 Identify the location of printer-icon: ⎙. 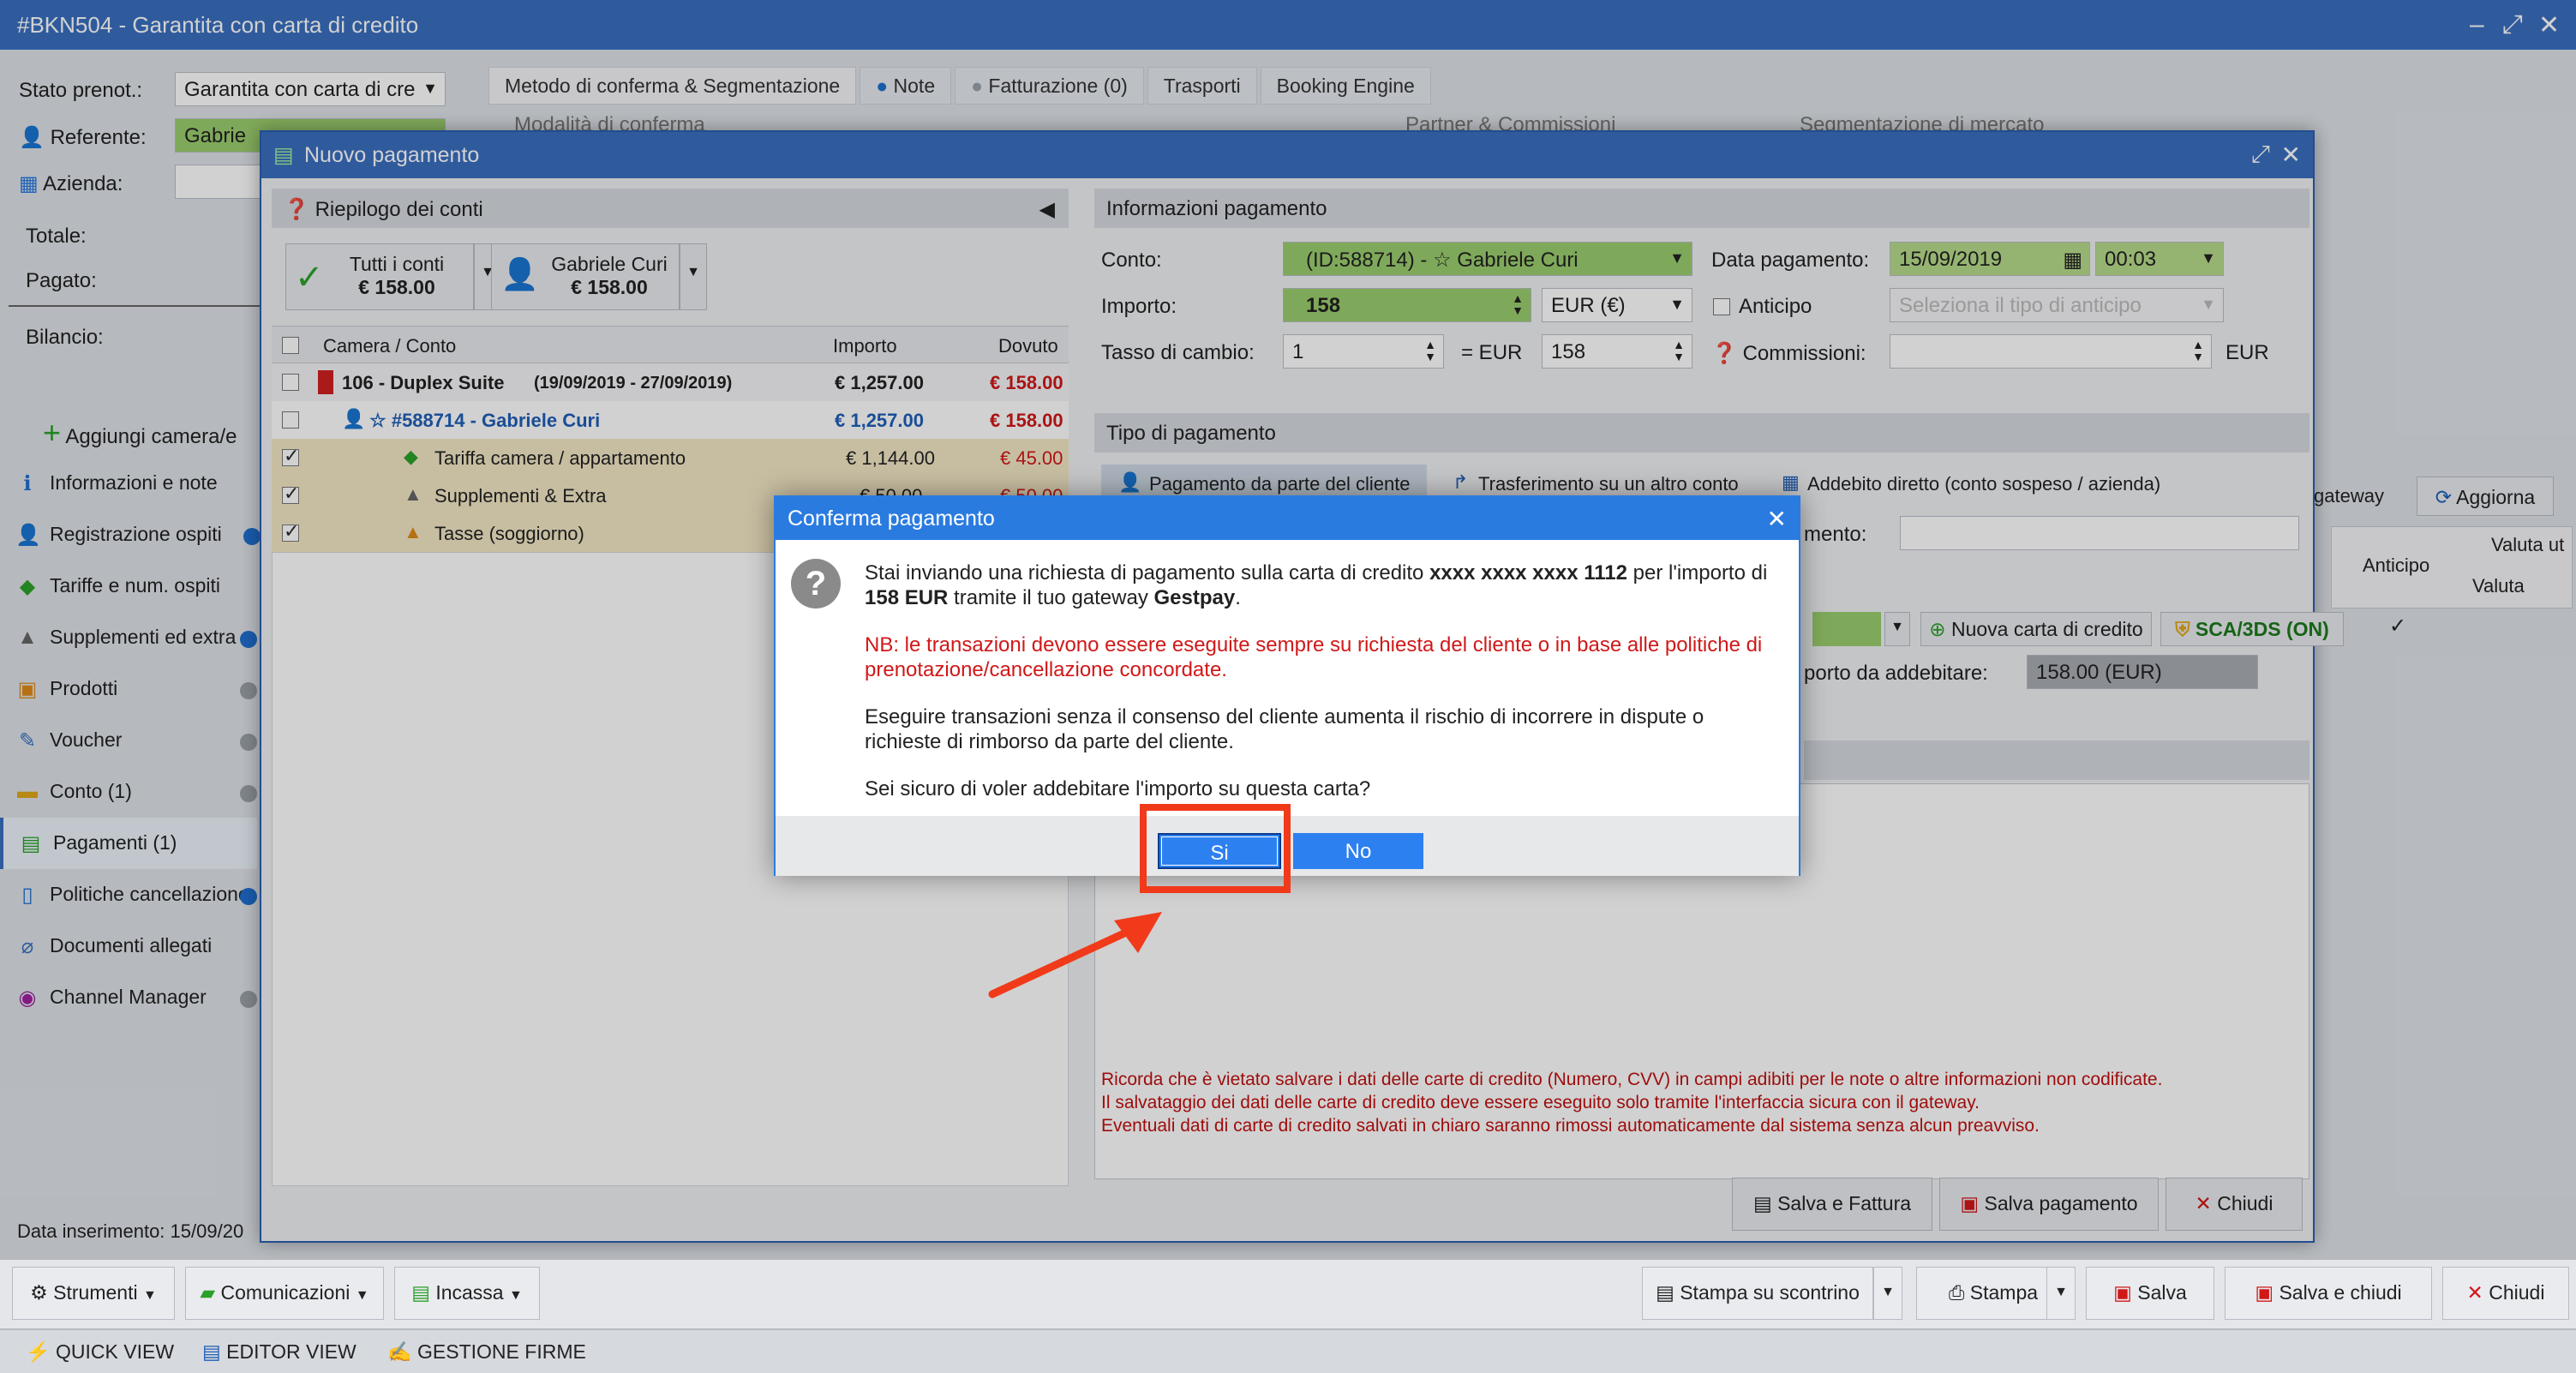
(1956, 1292).